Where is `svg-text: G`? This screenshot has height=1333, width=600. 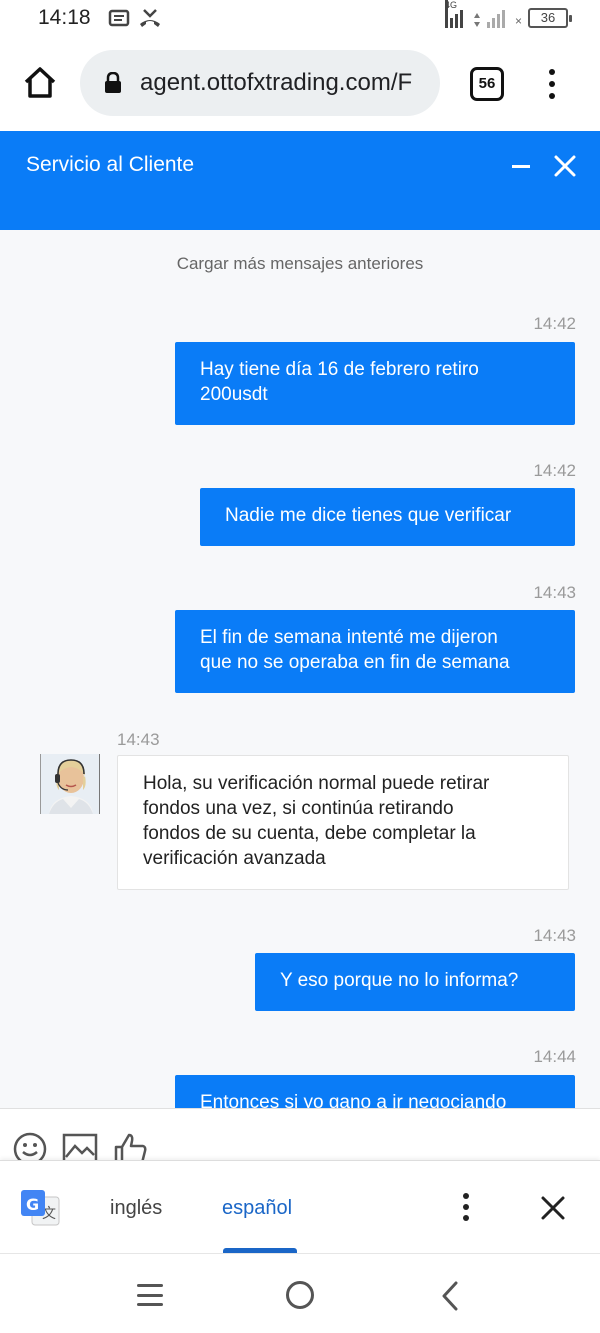
svg-text: G is located at coordinates (32, 1204).